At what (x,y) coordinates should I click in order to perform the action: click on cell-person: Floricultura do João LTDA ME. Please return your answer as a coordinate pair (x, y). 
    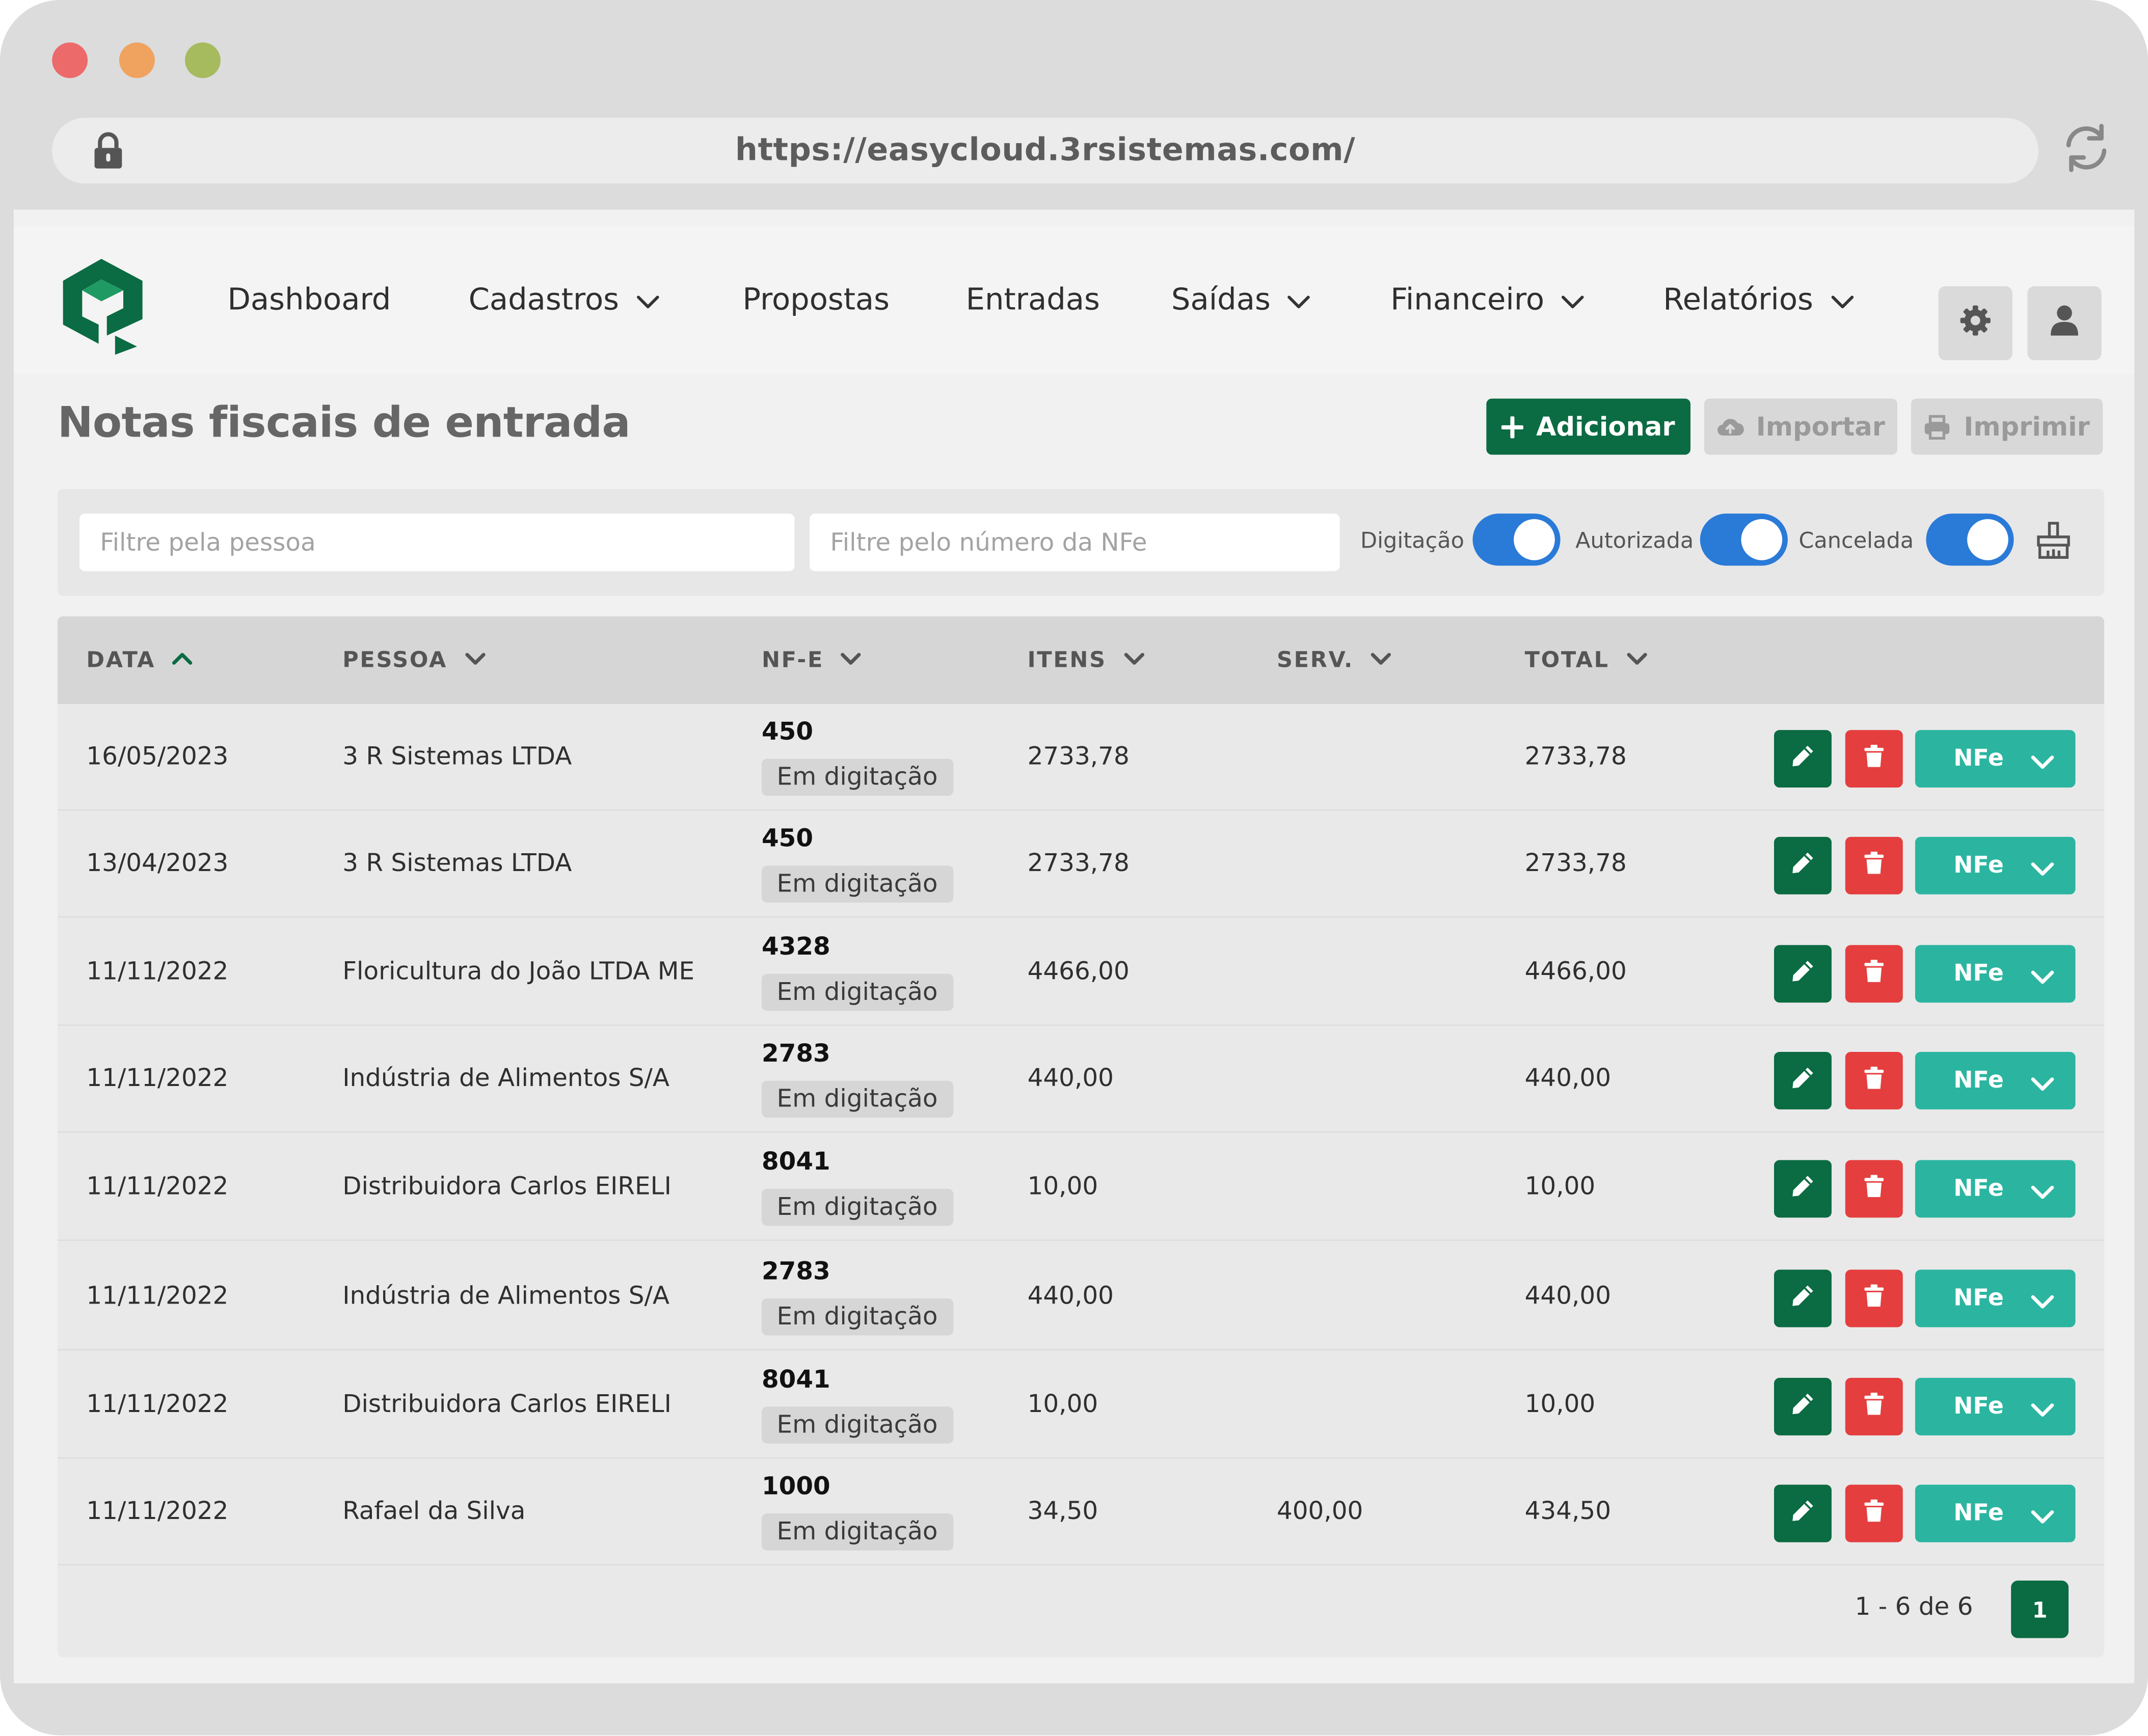
    Looking at the image, I should click on (518, 971).